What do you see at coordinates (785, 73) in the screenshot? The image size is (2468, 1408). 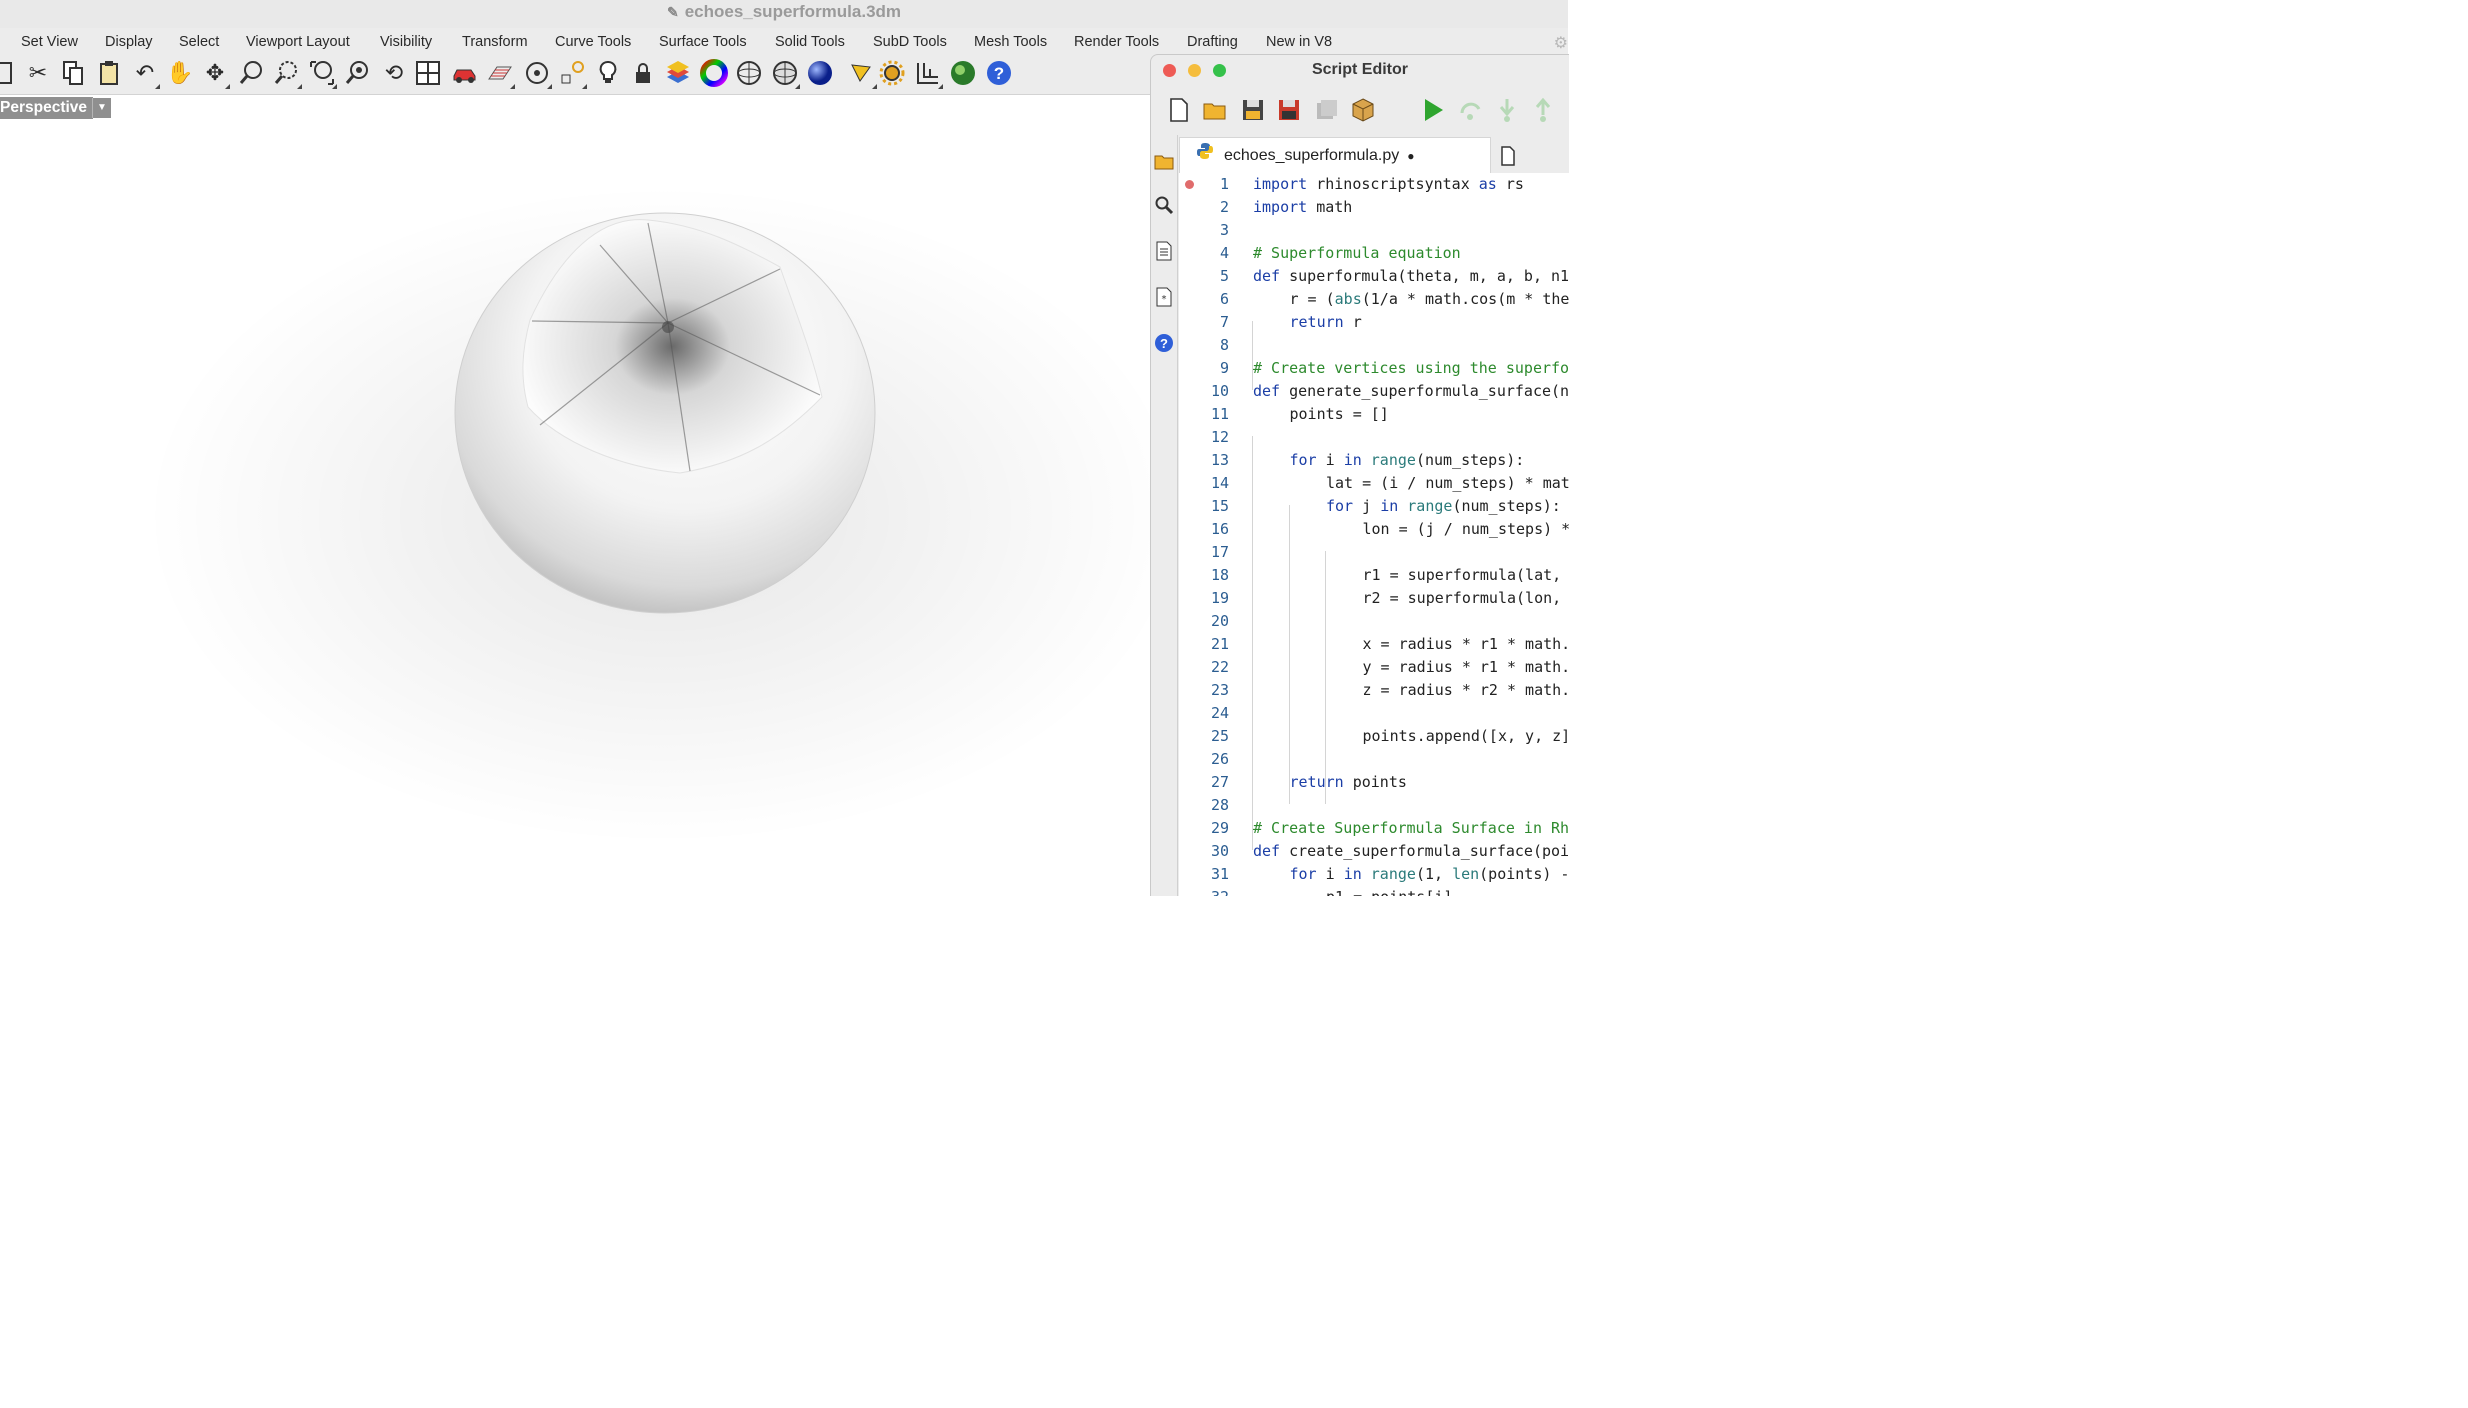 I see `shaded-sphere-icon` at bounding box center [785, 73].